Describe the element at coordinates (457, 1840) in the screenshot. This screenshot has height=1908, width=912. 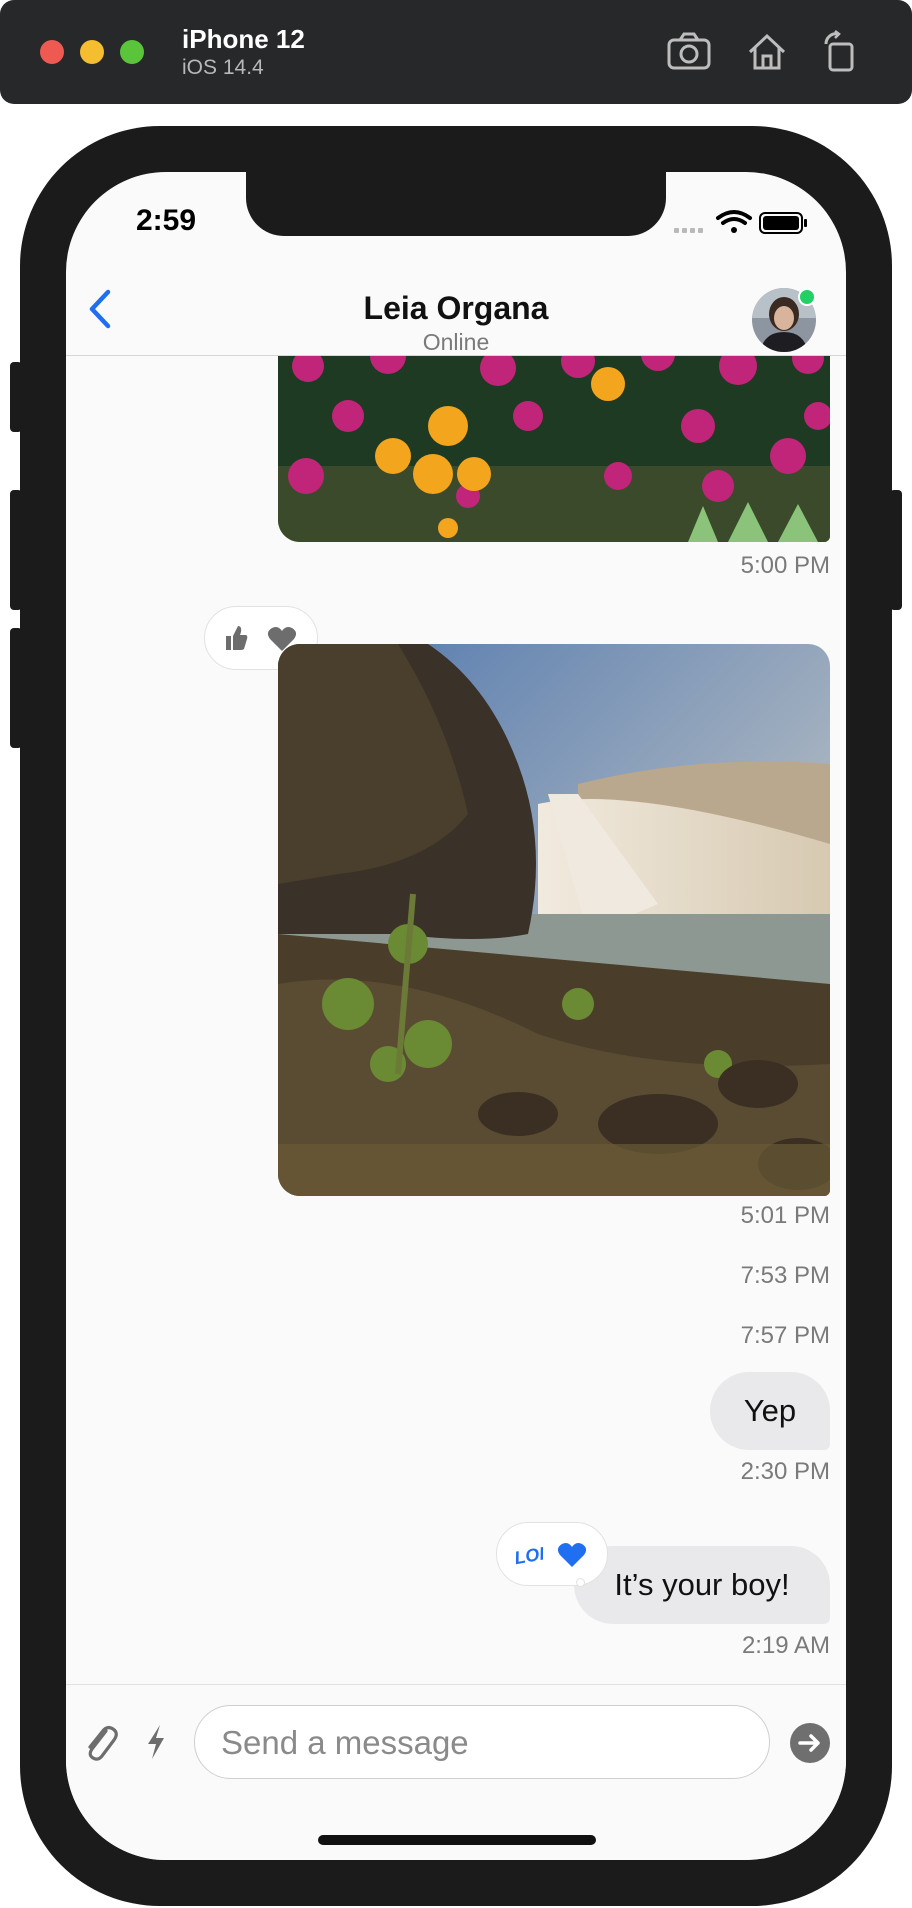
I see `home-indicator` at that location.